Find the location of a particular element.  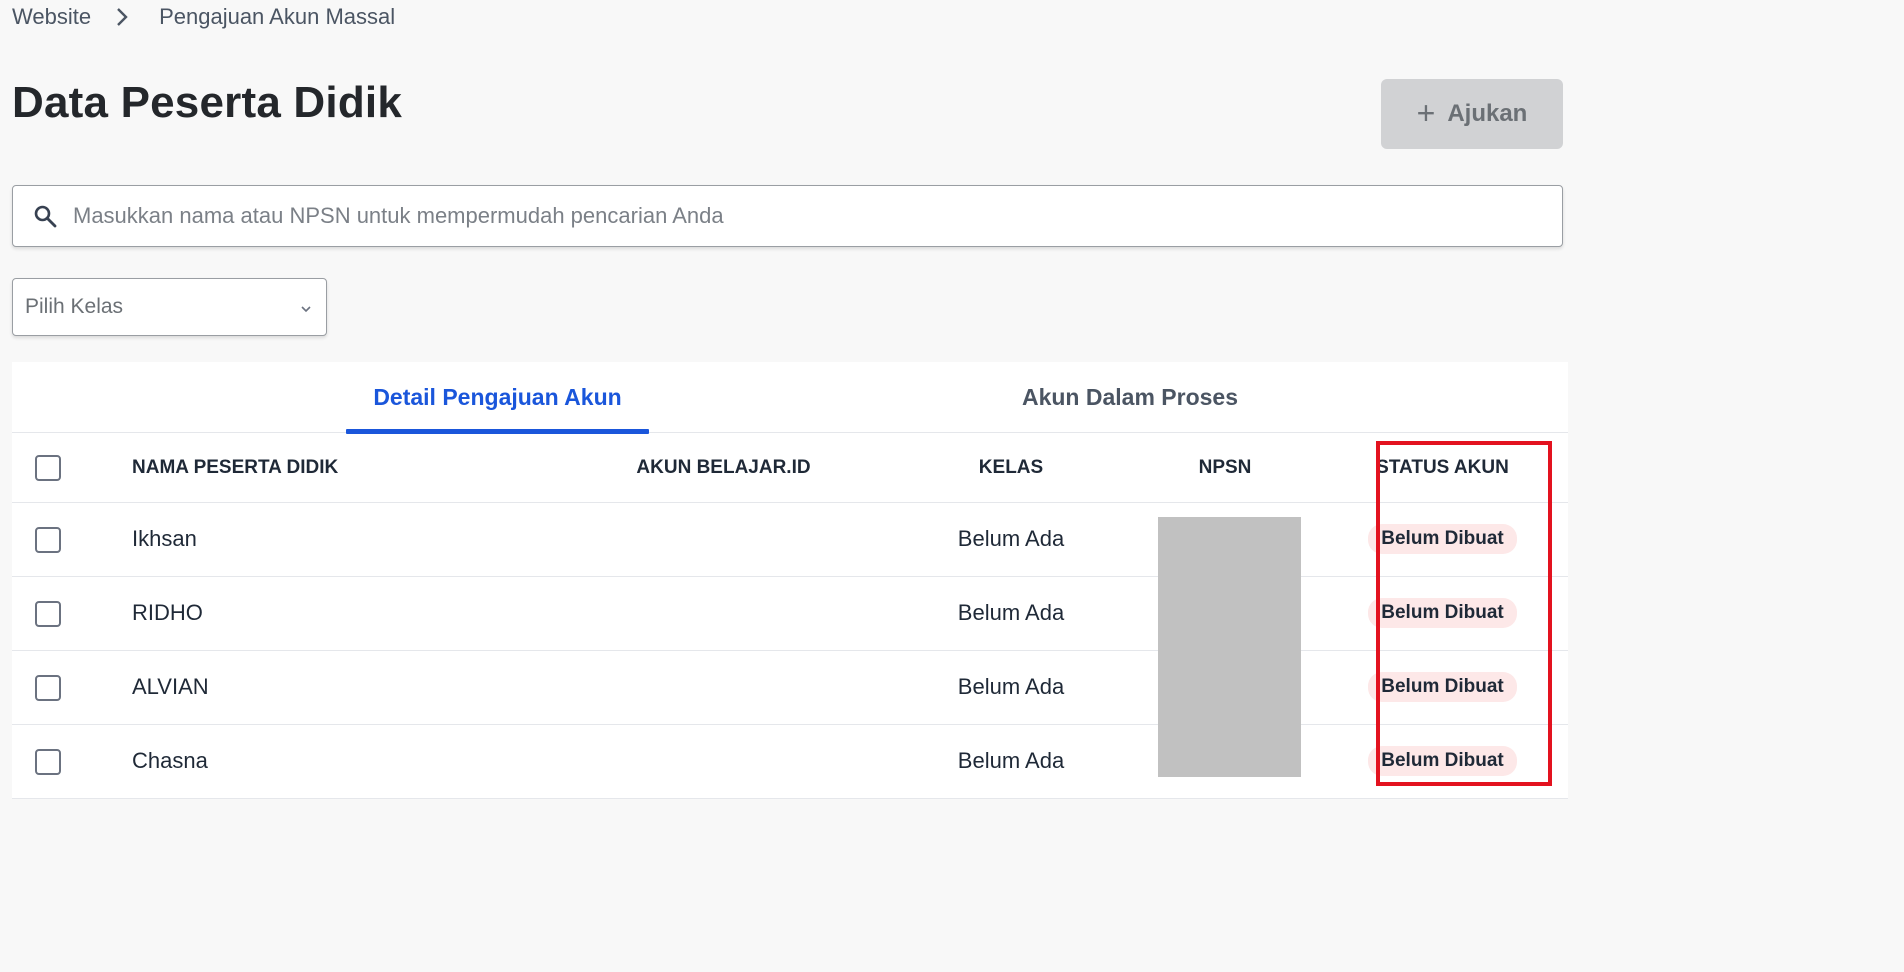

tab-detail-pengajuan-akun: Detail Pengajuan Akun is located at coordinates (497, 398).